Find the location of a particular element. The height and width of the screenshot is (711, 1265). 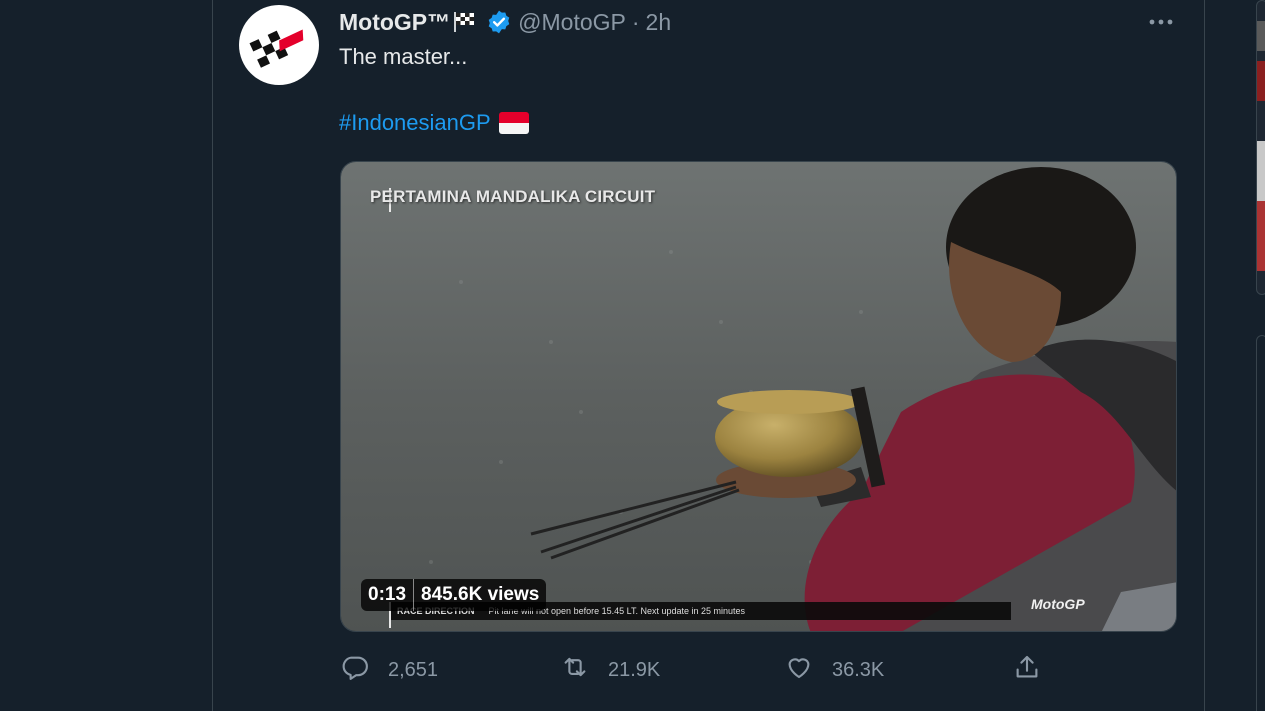

retweet-button: 21.9K is located at coordinates (610, 670).